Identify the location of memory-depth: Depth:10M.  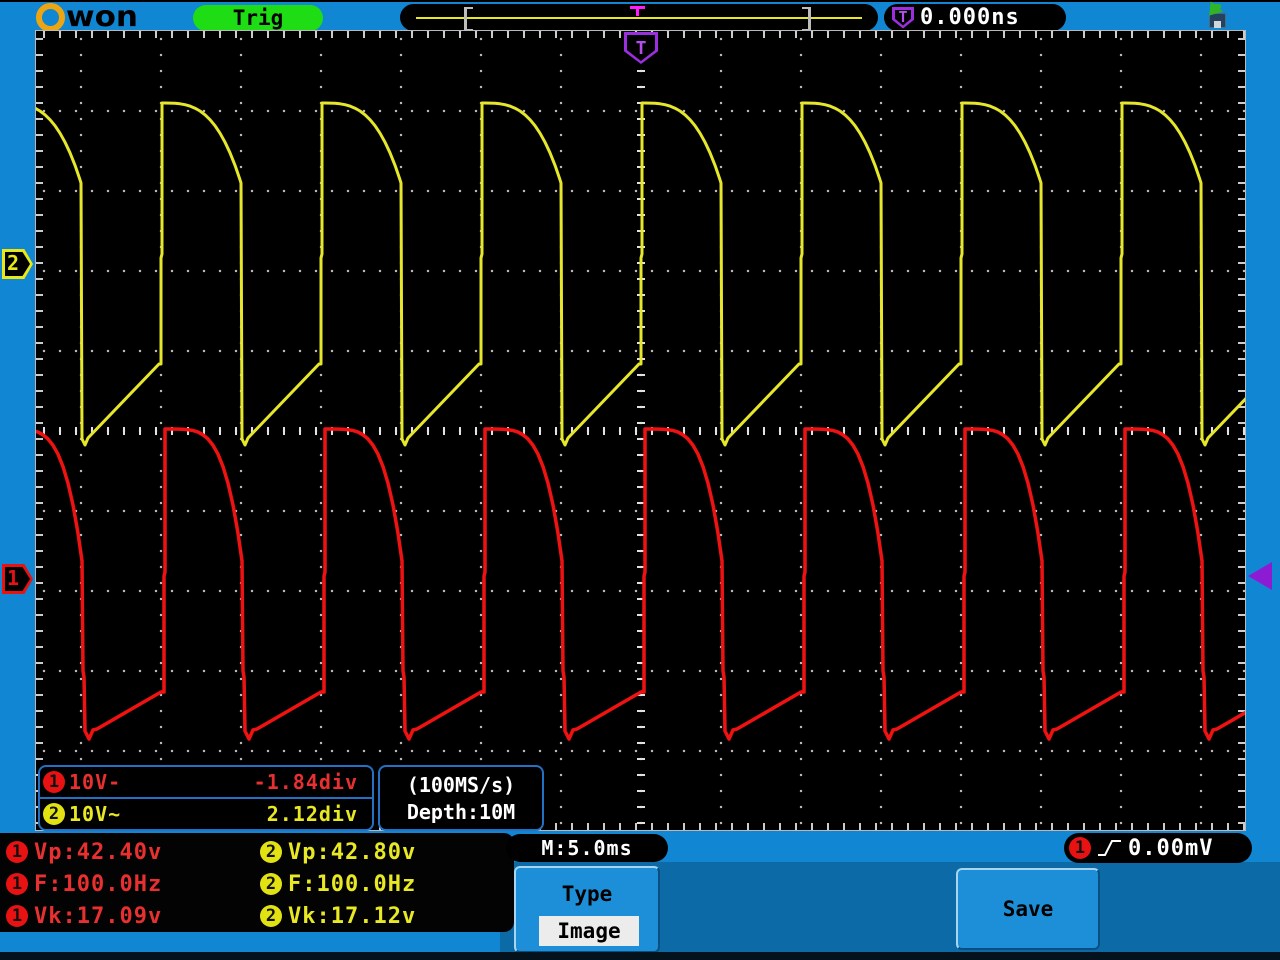
(461, 811).